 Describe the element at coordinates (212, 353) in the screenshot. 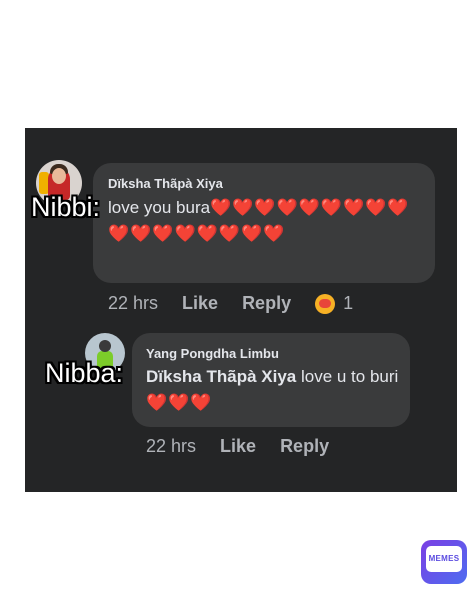

I see `reply-author: Yang Pongdha Limbu` at that location.